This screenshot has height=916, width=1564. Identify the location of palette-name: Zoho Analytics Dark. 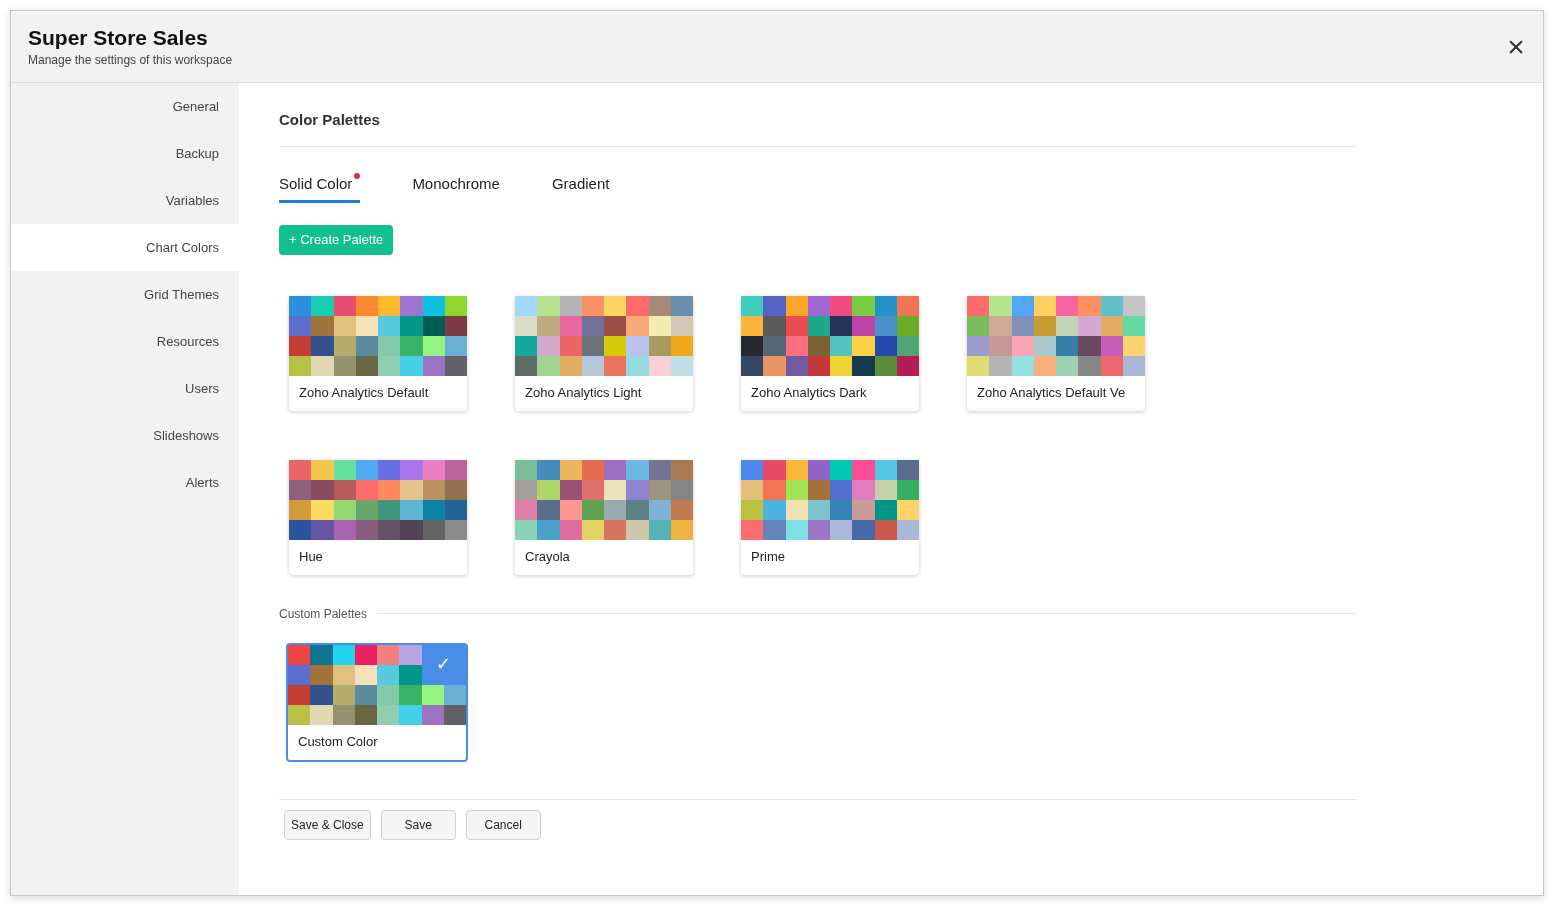
(809, 393).